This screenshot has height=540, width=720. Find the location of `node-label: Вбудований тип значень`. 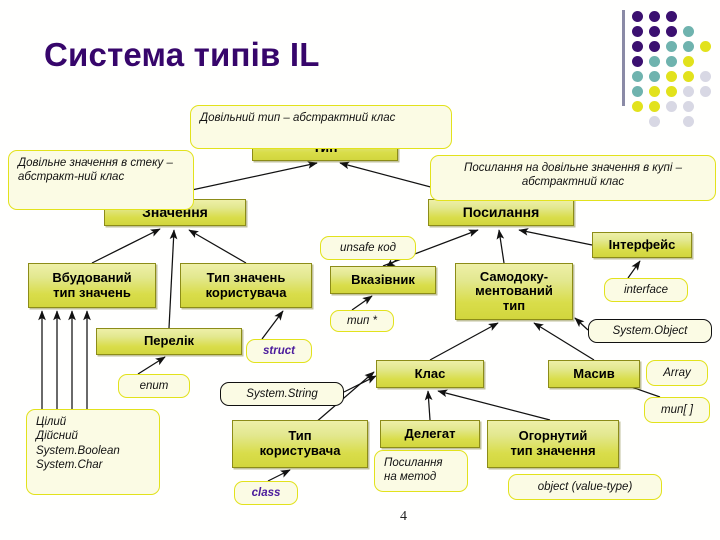

node-label: Вбудований тип значень is located at coordinates (92, 284).